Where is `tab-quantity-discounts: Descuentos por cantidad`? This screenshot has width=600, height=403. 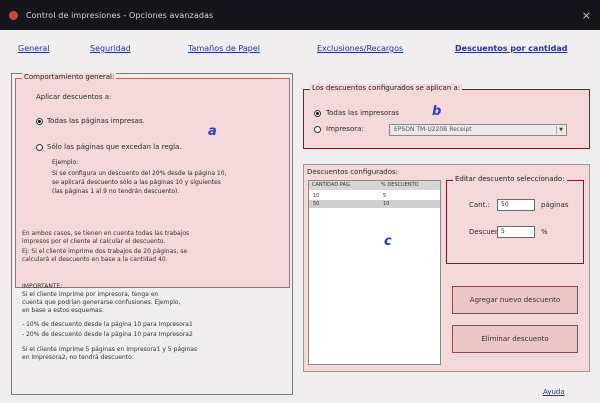
tab-quantity-discounts: Descuentos por cantidad is located at coordinates (511, 48).